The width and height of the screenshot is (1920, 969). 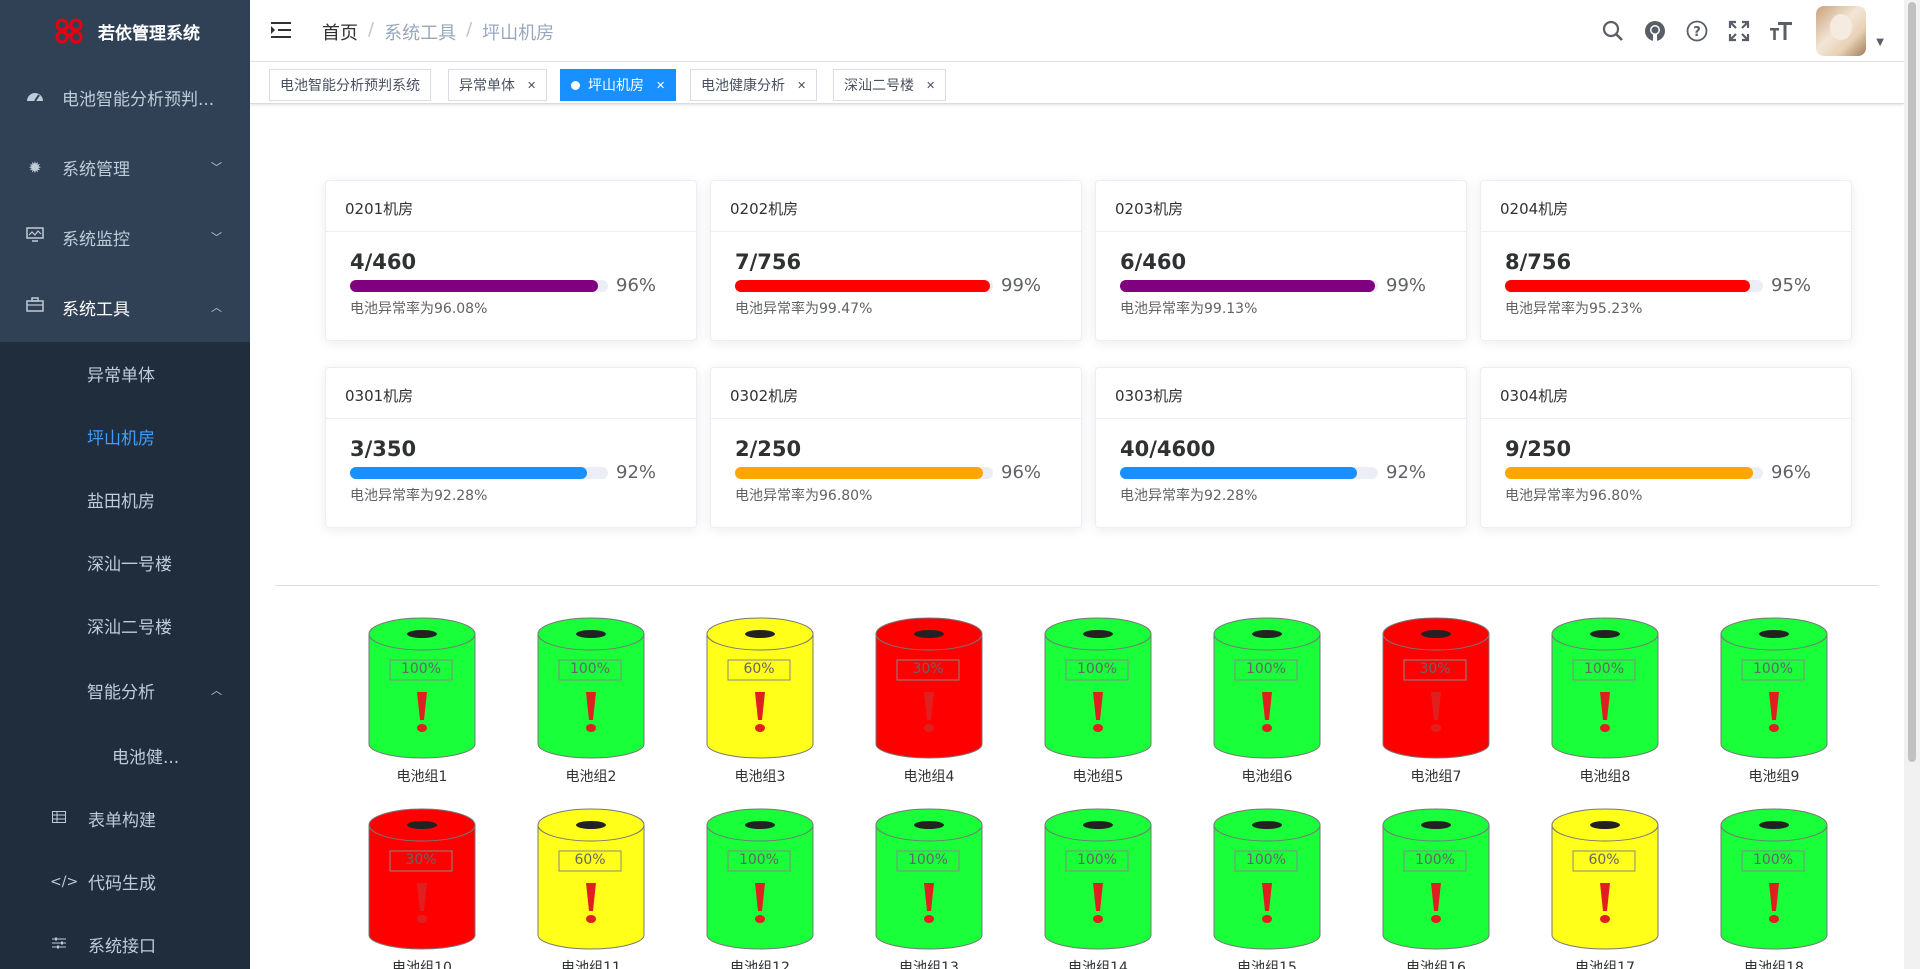 I want to click on battery-group: 100% 电池组6, so click(x=1267, y=700).